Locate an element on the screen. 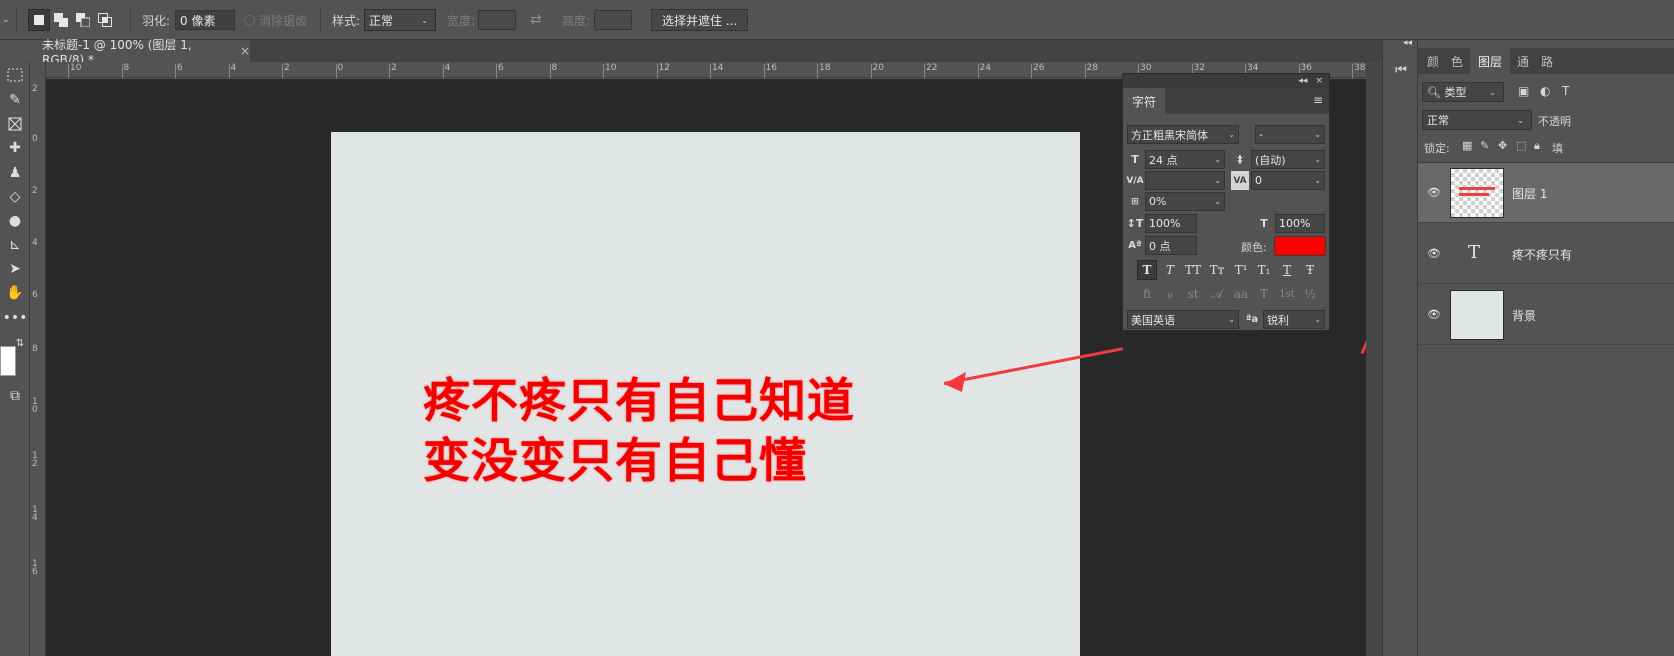  lock-position-move-icon: ✥ is located at coordinates (1502, 145).